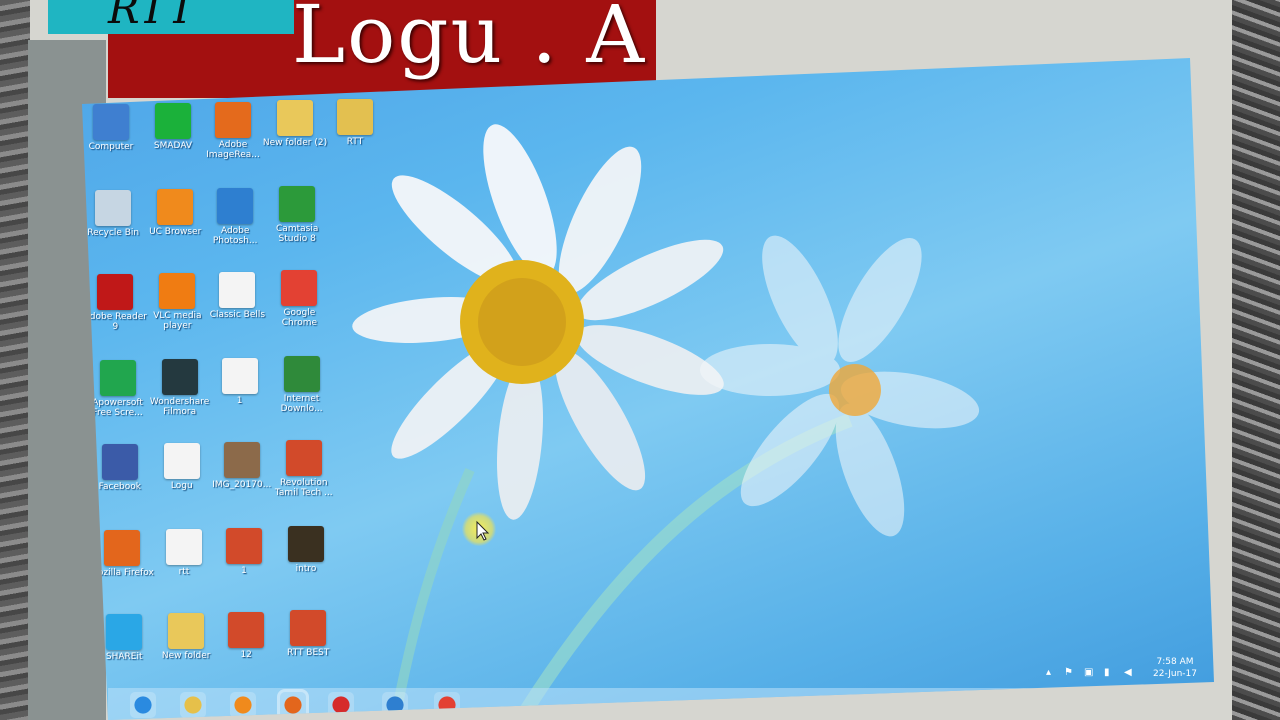 The height and width of the screenshot is (720, 1280). What do you see at coordinates (306, 544) in the screenshot?
I see `video-icon` at bounding box center [306, 544].